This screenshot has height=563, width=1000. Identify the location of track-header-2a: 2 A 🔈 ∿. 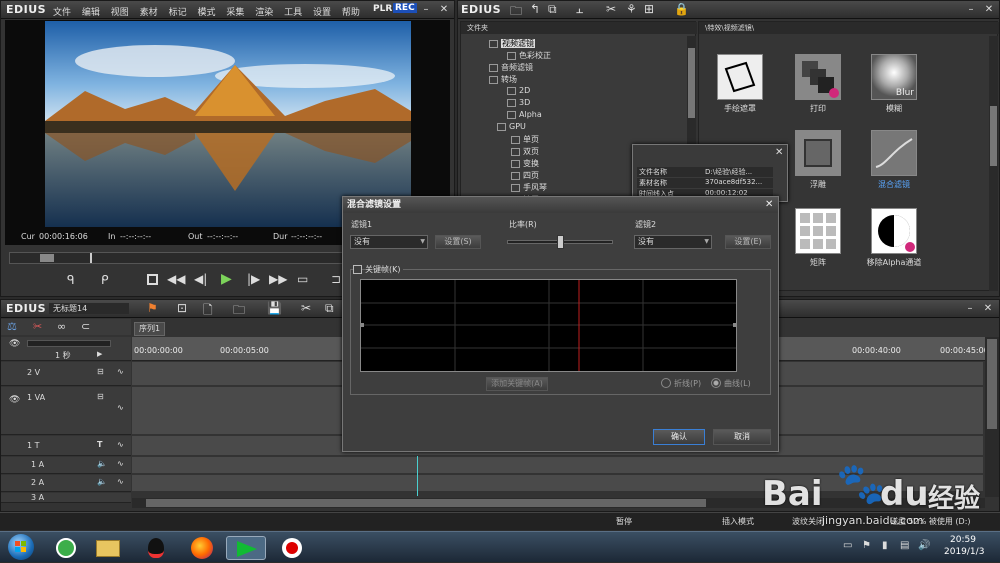
(66, 483).